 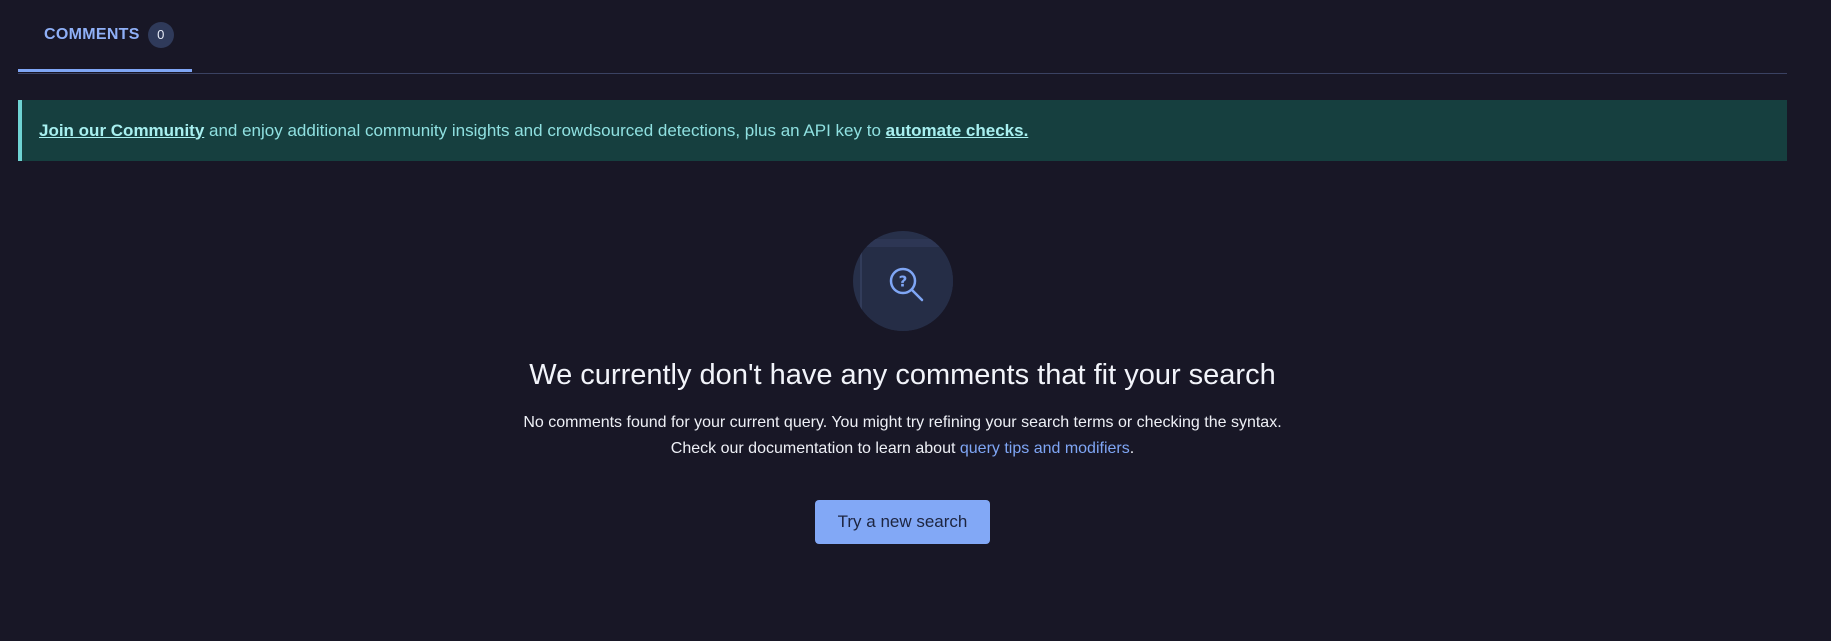 What do you see at coordinates (121, 130) in the screenshot?
I see `join-community-link: Join our Community` at bounding box center [121, 130].